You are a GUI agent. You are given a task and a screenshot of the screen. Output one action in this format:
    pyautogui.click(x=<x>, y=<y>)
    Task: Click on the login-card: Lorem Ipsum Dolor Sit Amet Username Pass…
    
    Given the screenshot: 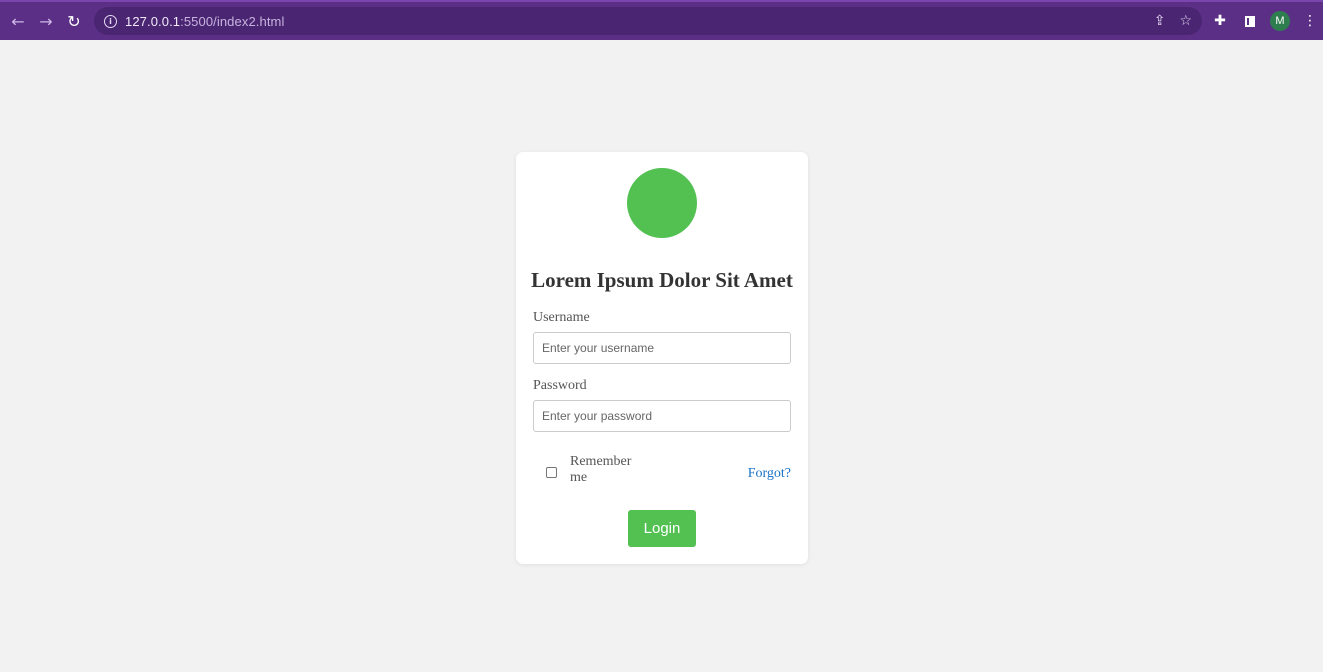 What is the action you would take?
    pyautogui.click(x=662, y=358)
    